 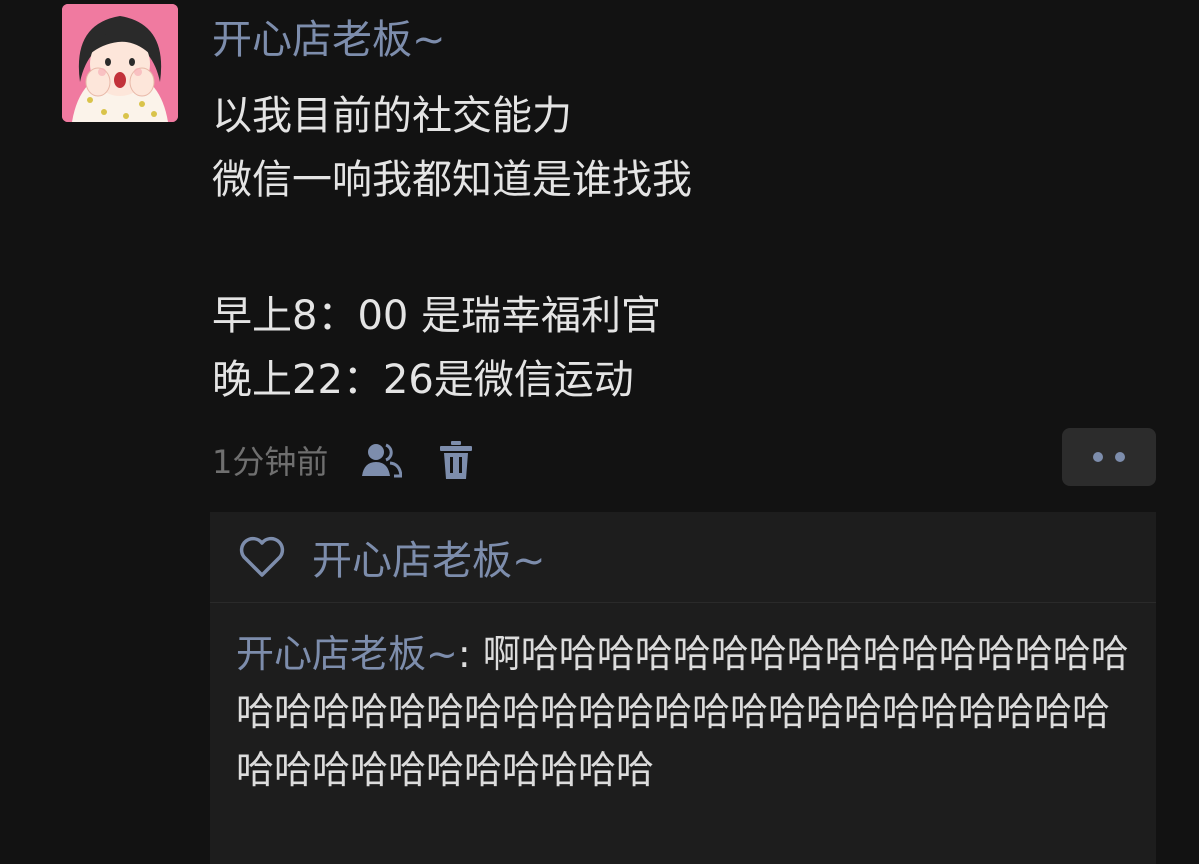 What do you see at coordinates (342, 460) in the screenshot?
I see `post-meta: 1分钟前` at bounding box center [342, 460].